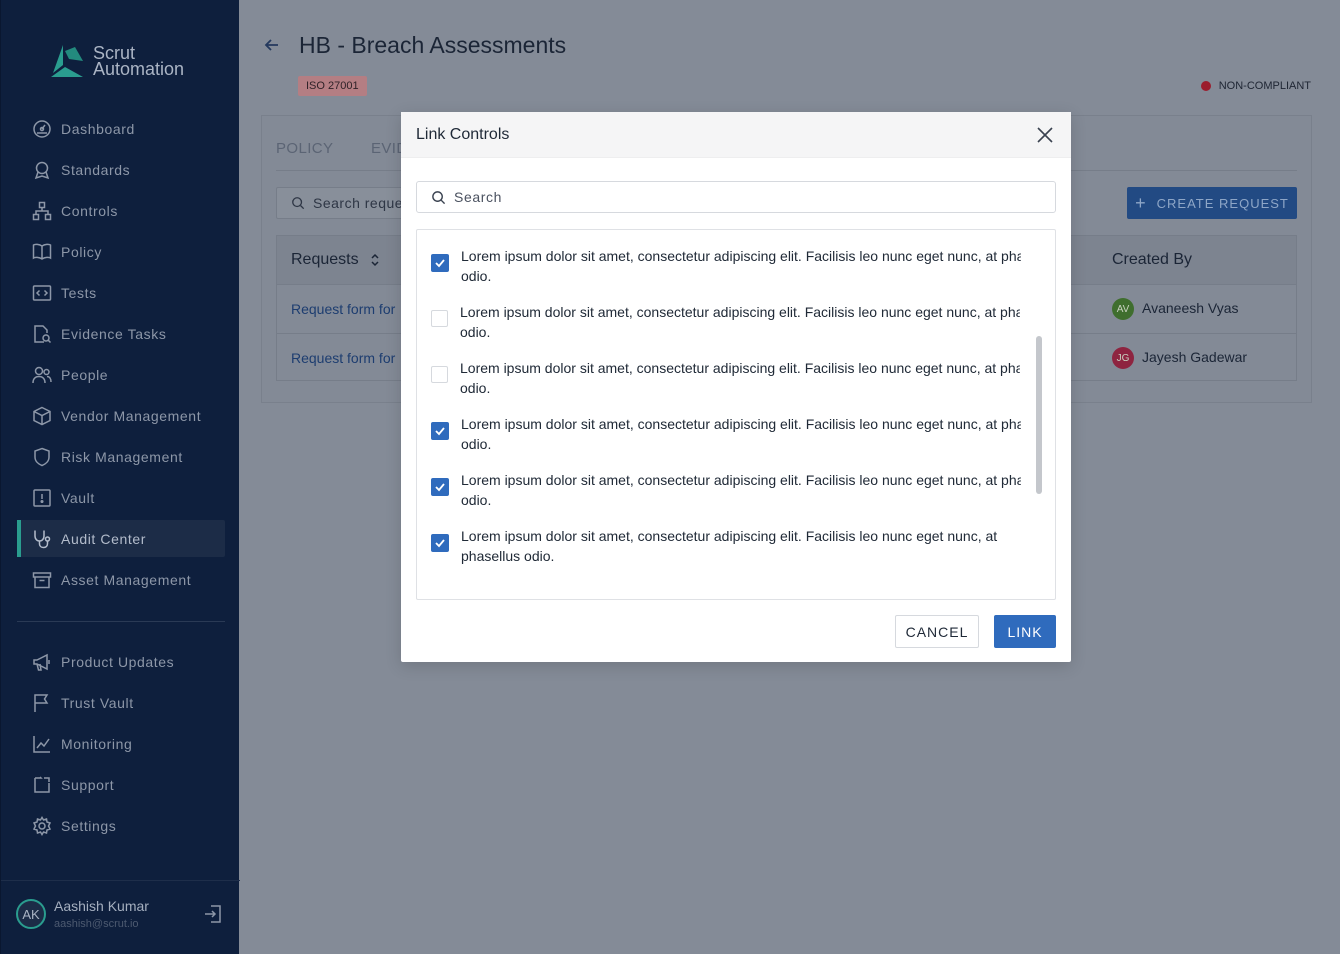 The height and width of the screenshot is (954, 1340). I want to click on search-icon, so click(439, 197).